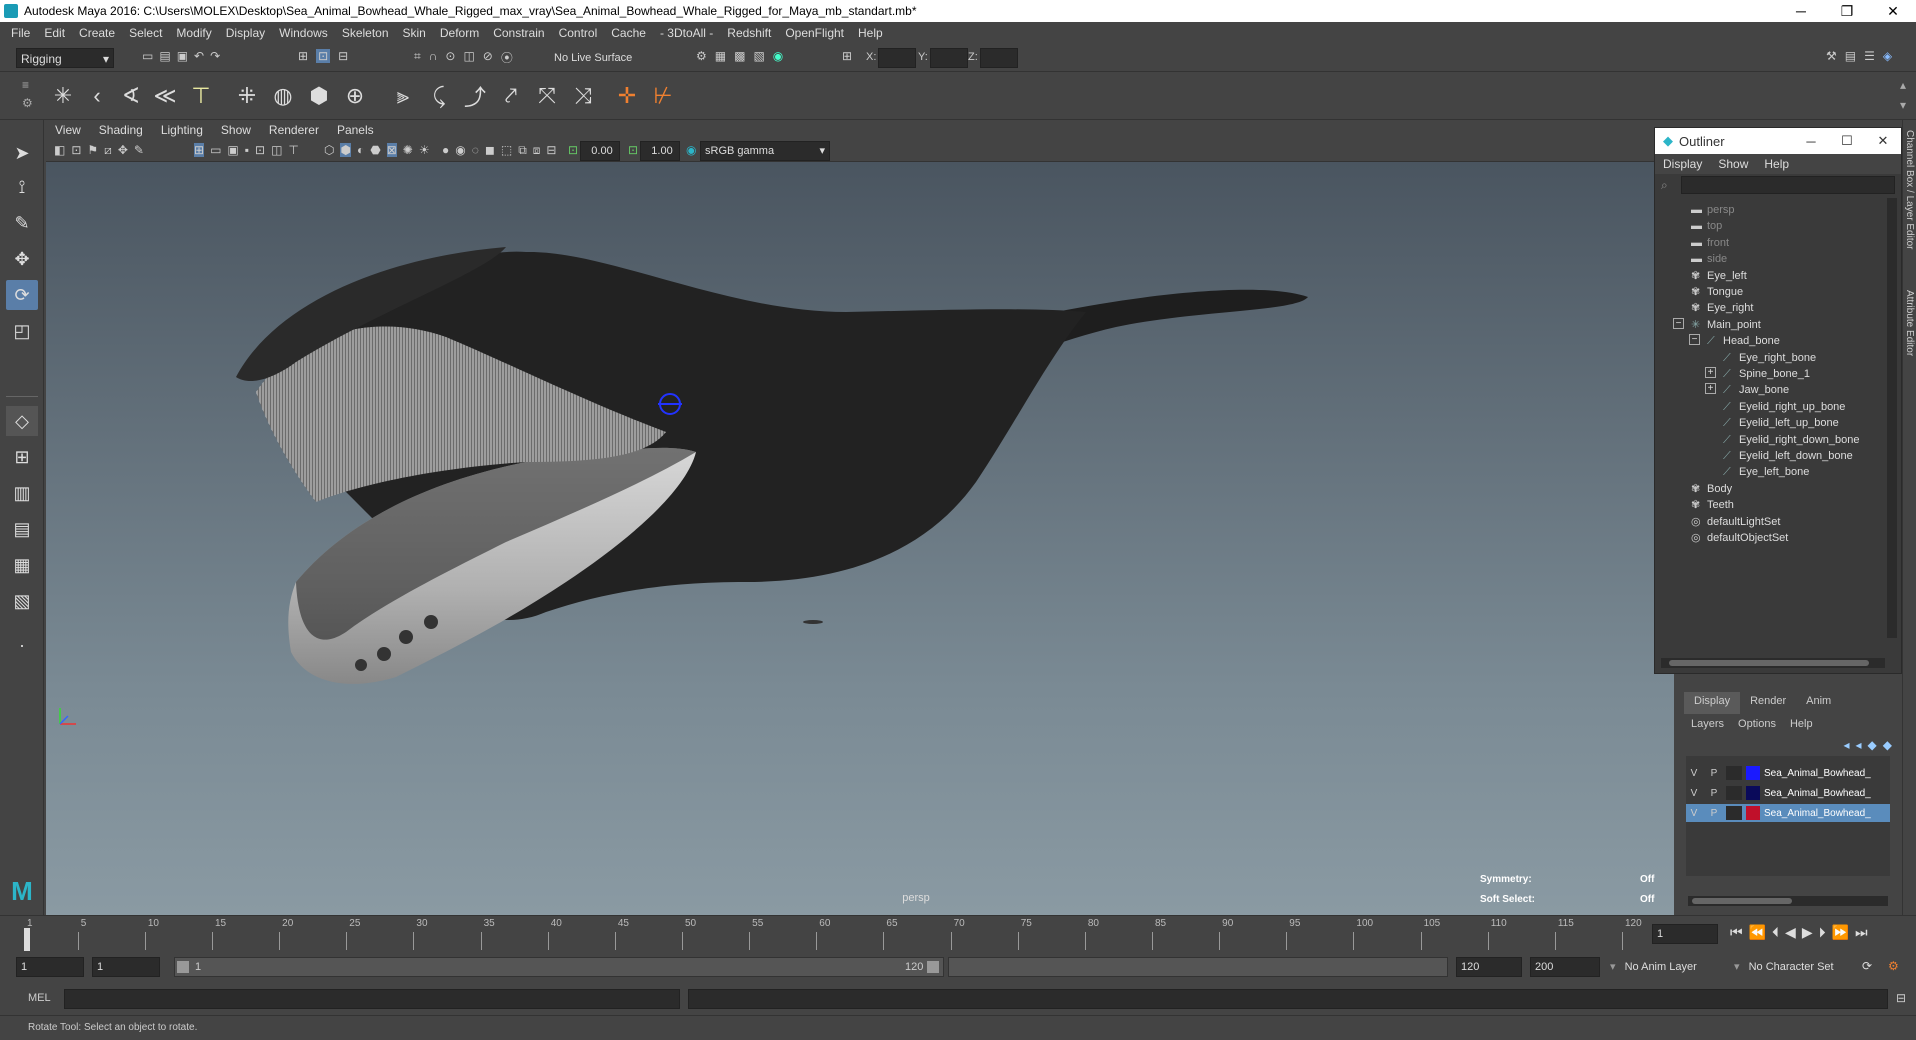 This screenshot has width=1916, height=1040. What do you see at coordinates (276, 150) in the screenshot?
I see `safe-action-icon: ◫` at bounding box center [276, 150].